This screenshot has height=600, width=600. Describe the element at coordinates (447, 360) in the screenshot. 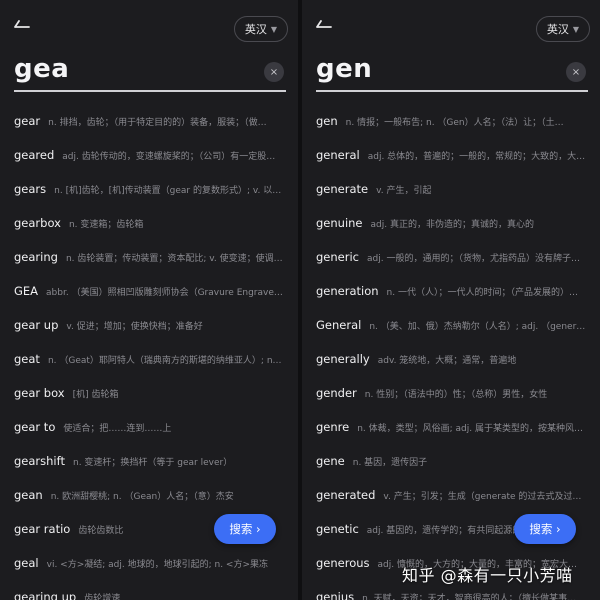

I see `result-definition: adv. 笼统地，大概；通常，普遍地` at that location.